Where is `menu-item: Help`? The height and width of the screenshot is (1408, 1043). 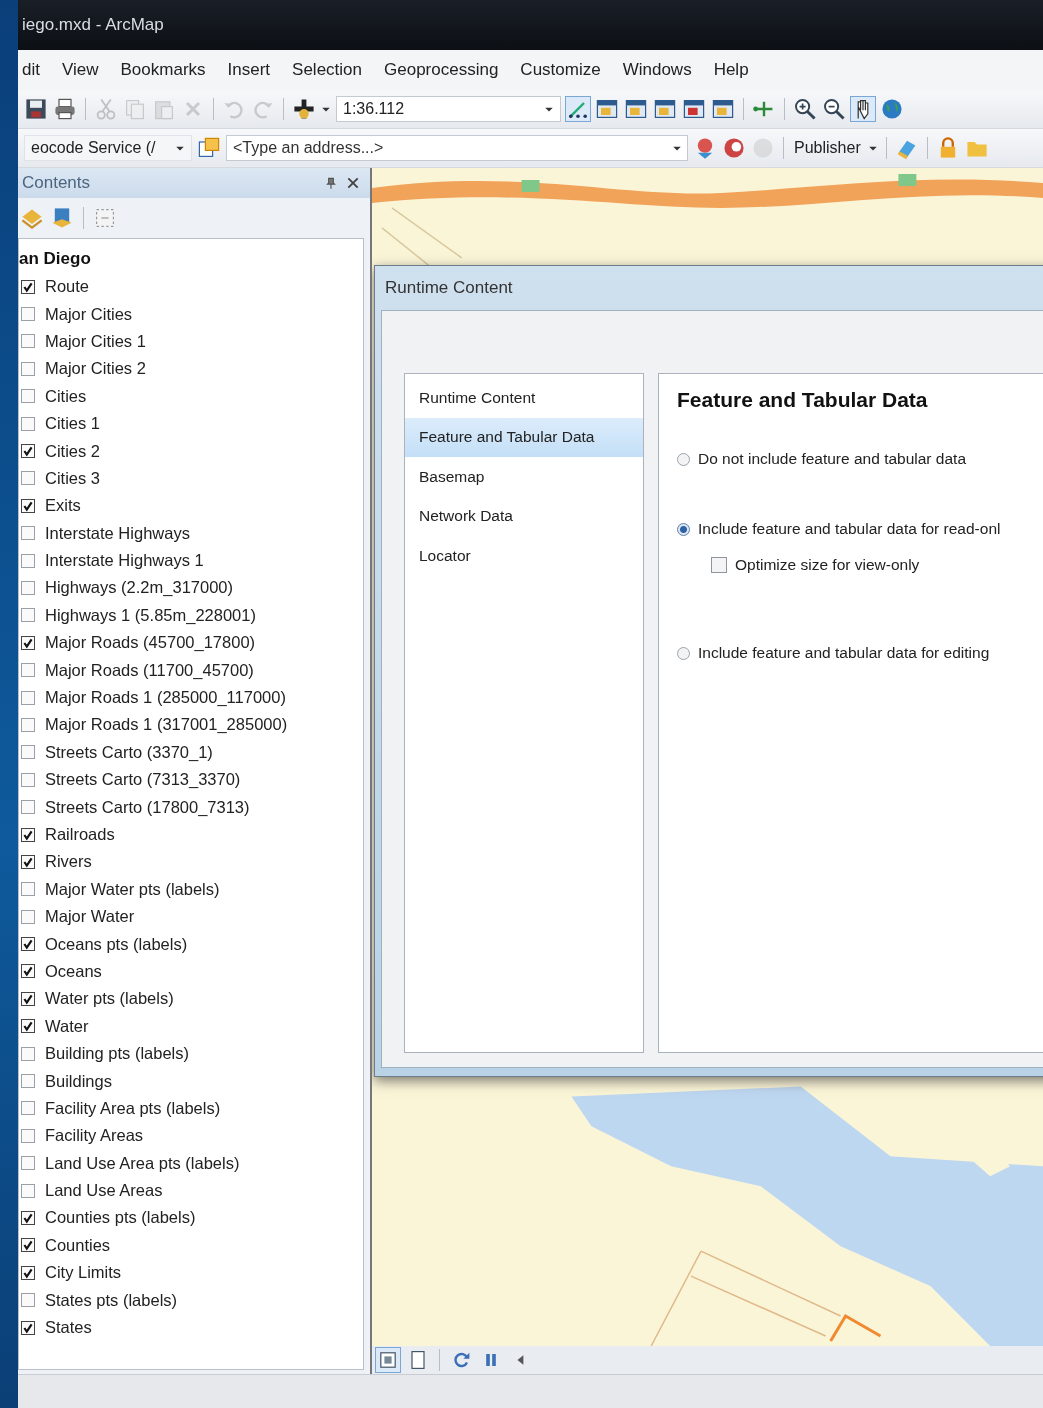
menu-item: Help is located at coordinates (735, 70).